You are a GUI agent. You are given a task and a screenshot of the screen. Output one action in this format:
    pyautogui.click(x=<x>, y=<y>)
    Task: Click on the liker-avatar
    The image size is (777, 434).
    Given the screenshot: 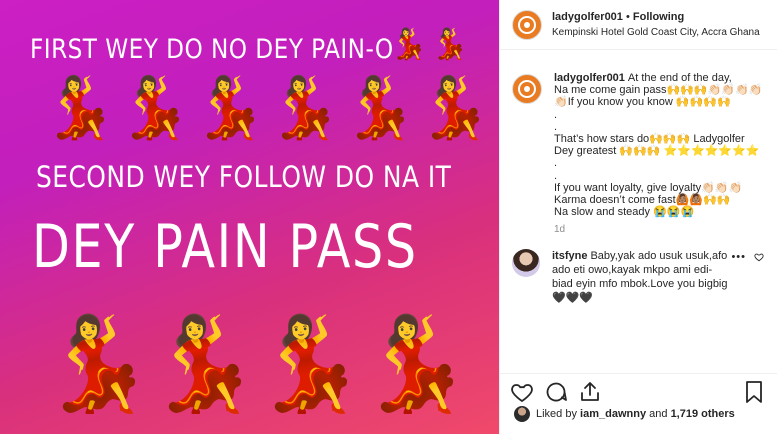 What is the action you would take?
    pyautogui.click(x=522, y=414)
    